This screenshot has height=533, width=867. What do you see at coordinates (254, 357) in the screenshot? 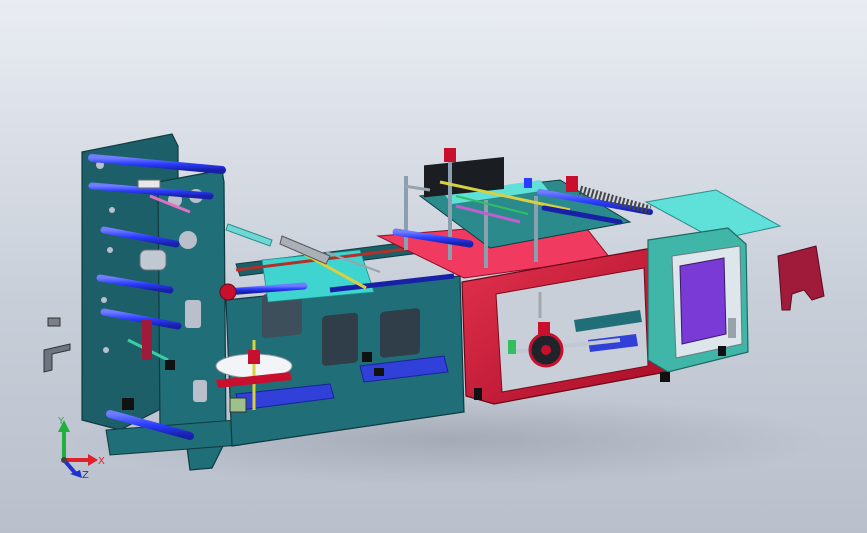
I see `disc-hub` at bounding box center [254, 357].